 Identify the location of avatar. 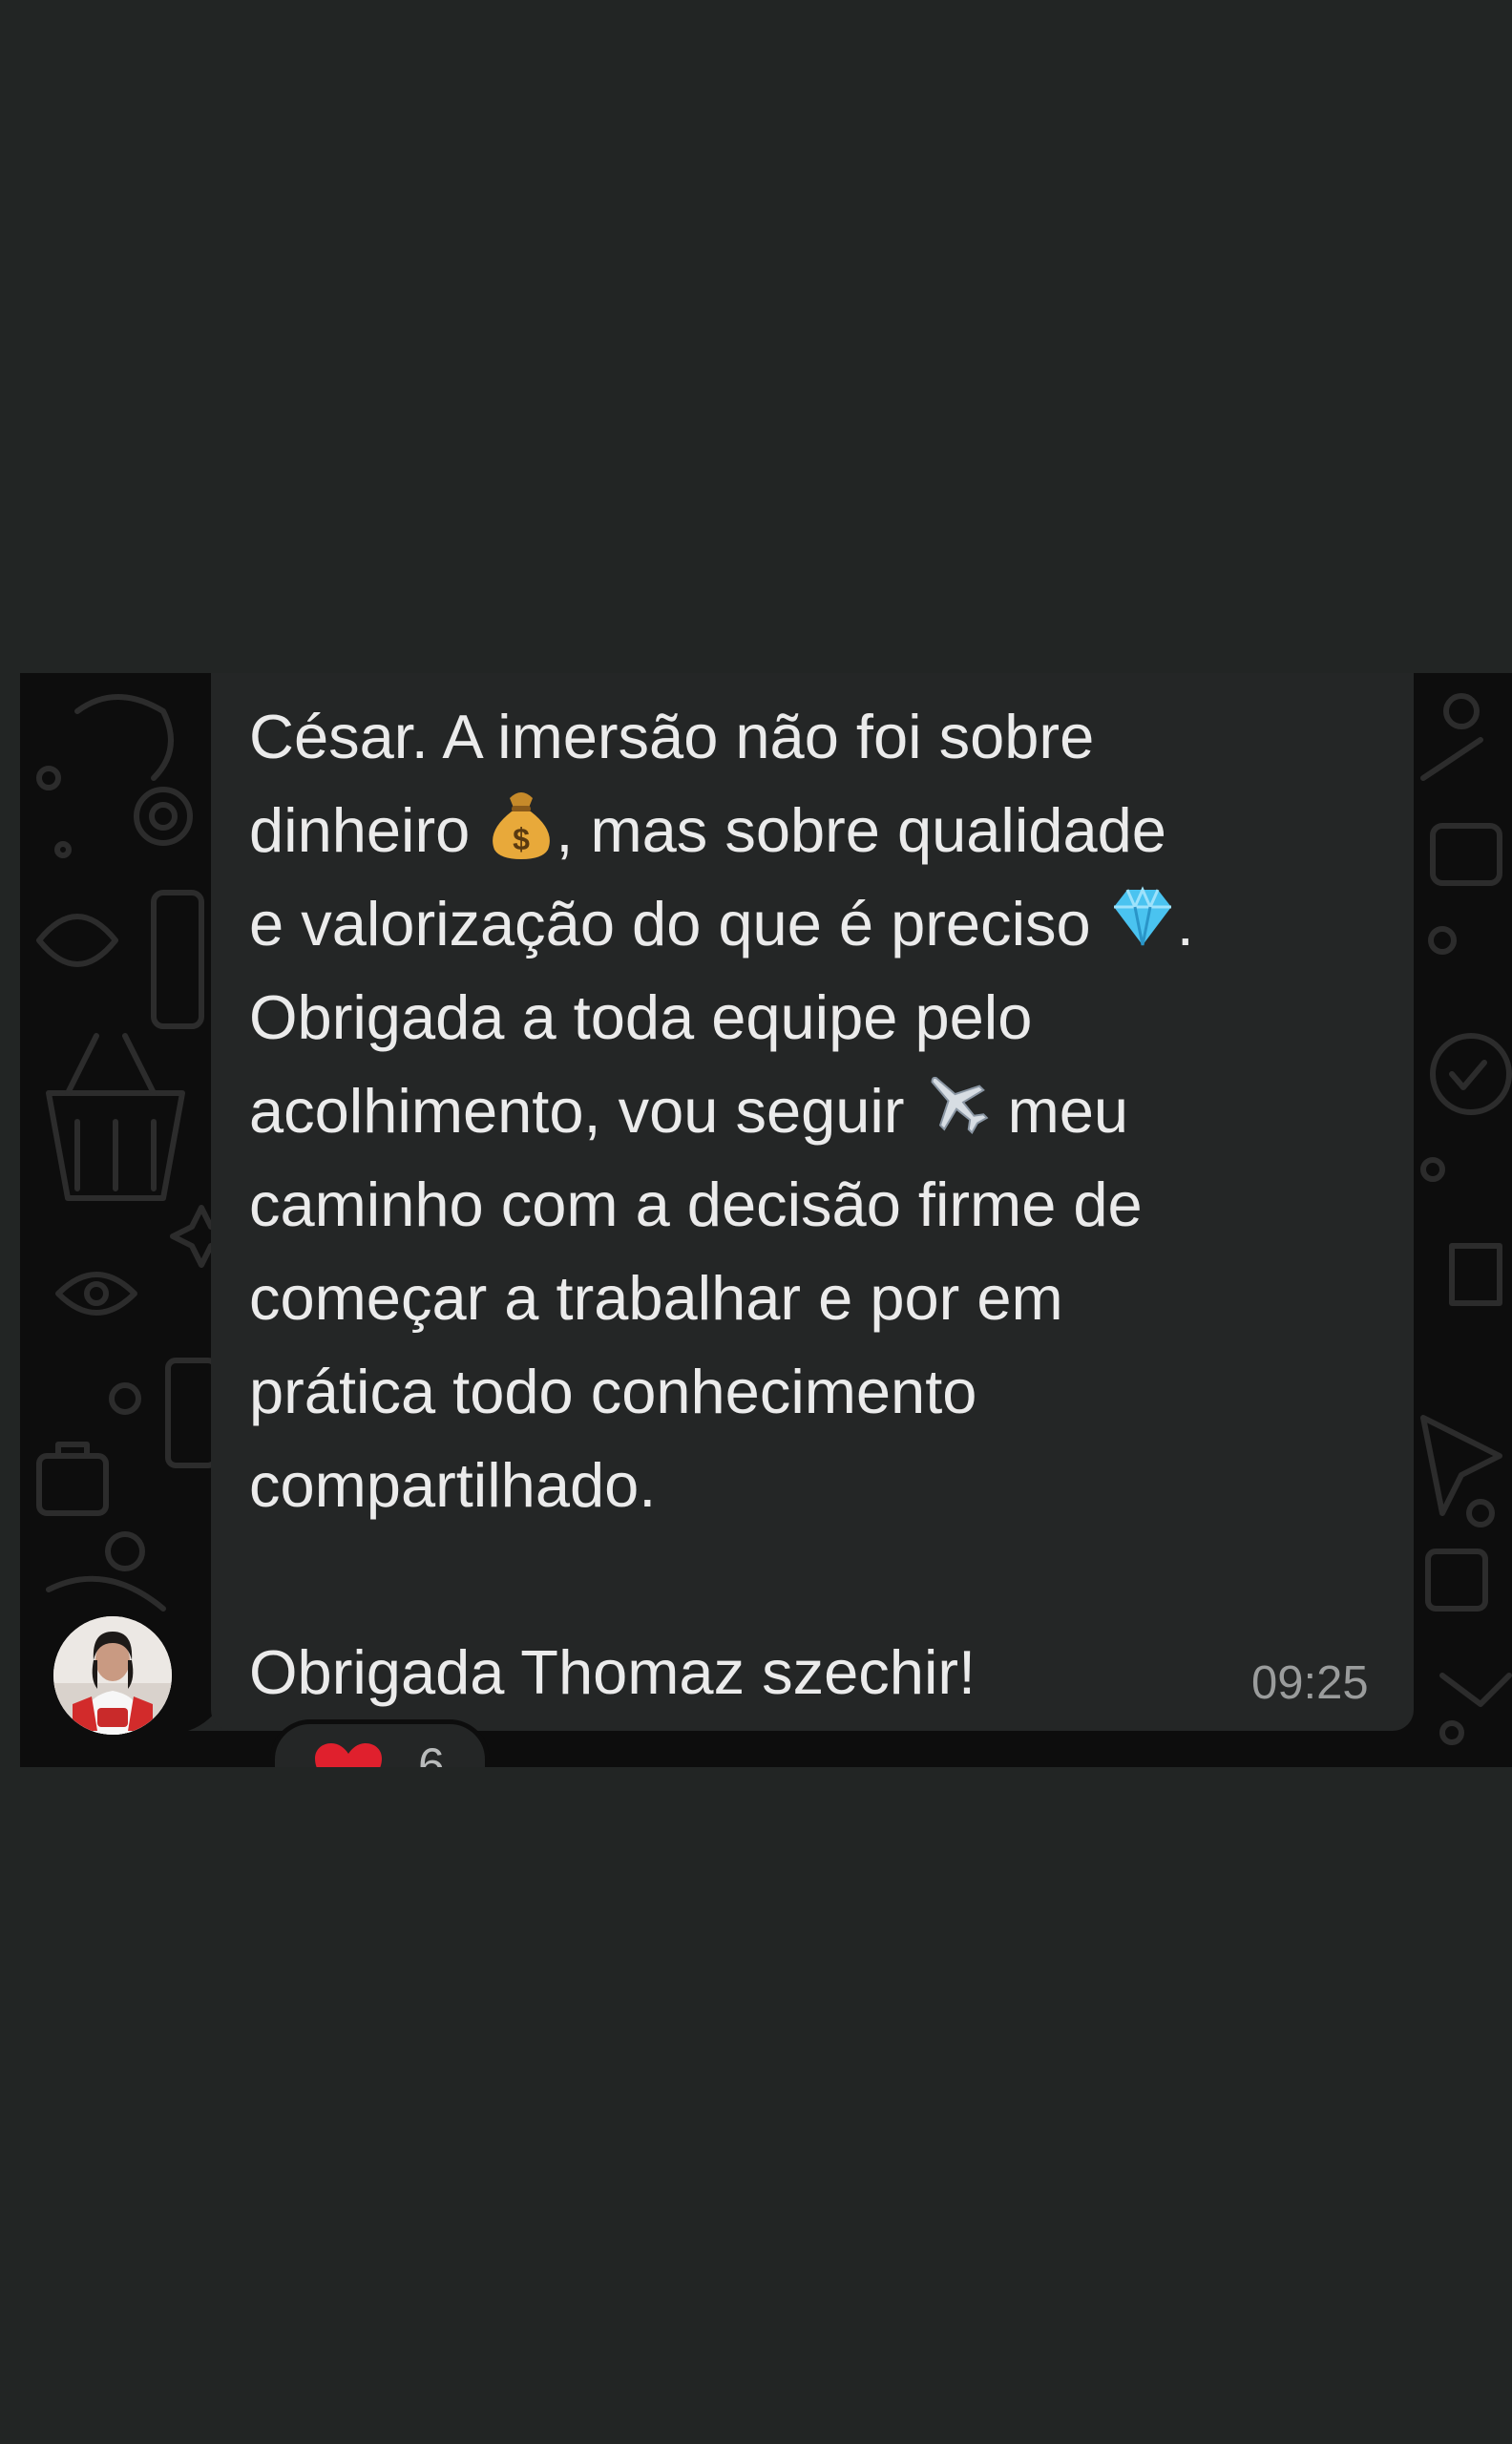
(113, 1676).